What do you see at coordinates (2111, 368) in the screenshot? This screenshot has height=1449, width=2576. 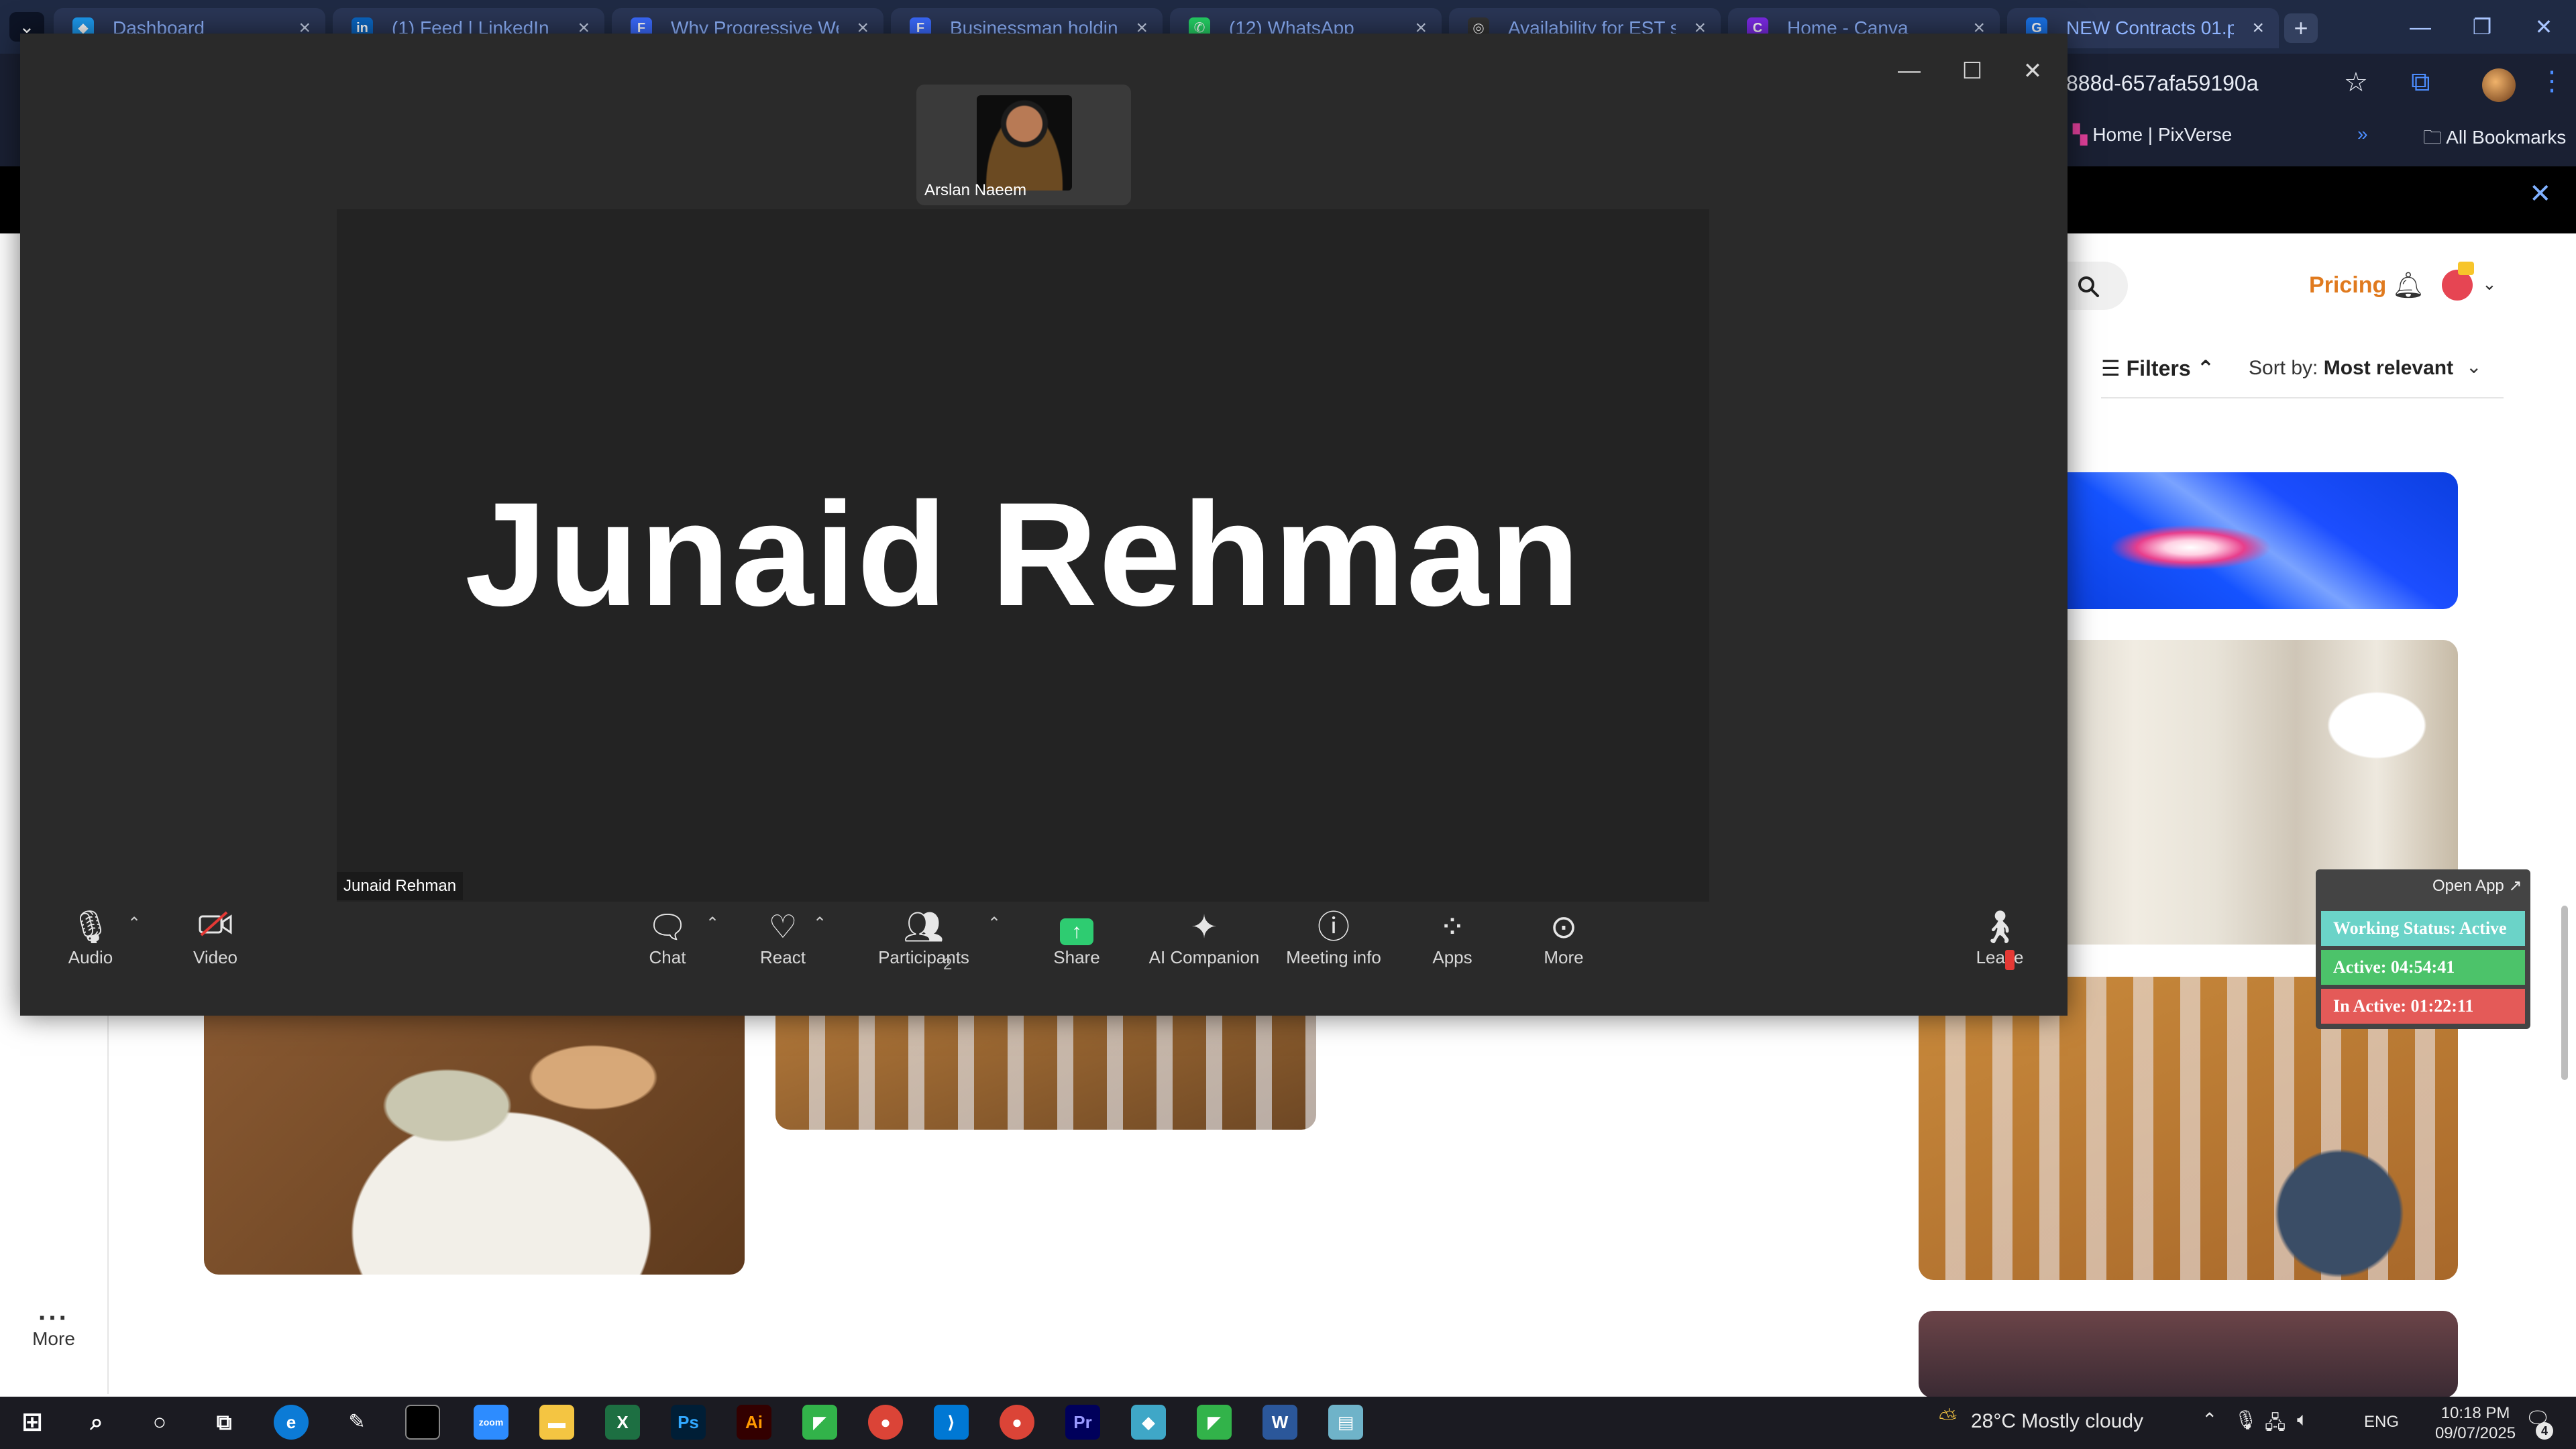 I see `filter-sliders-icon: ☰` at bounding box center [2111, 368].